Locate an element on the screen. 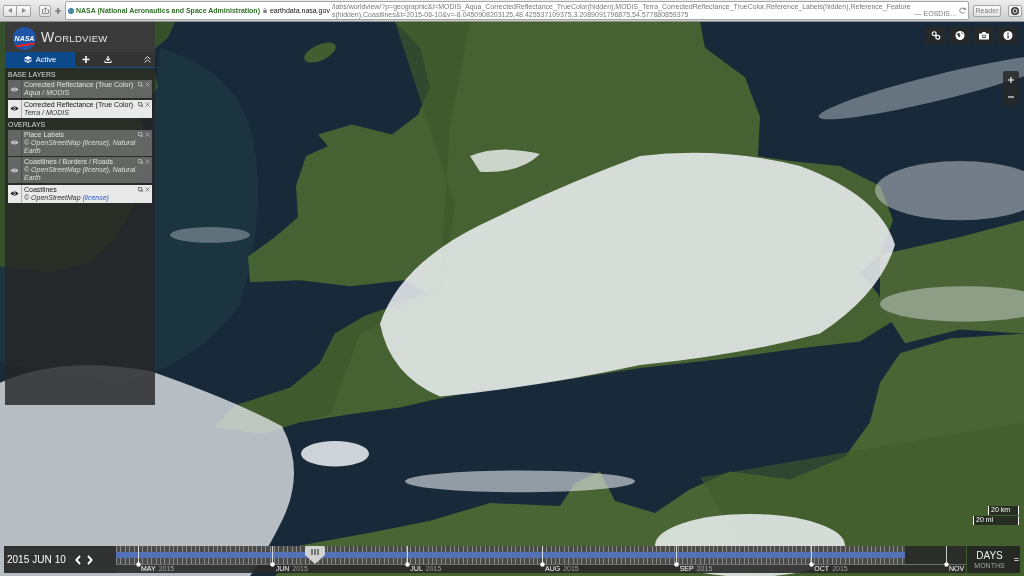 Image resolution: width=1024 pixels, height=576 pixels. back-button is located at coordinates (10, 10).